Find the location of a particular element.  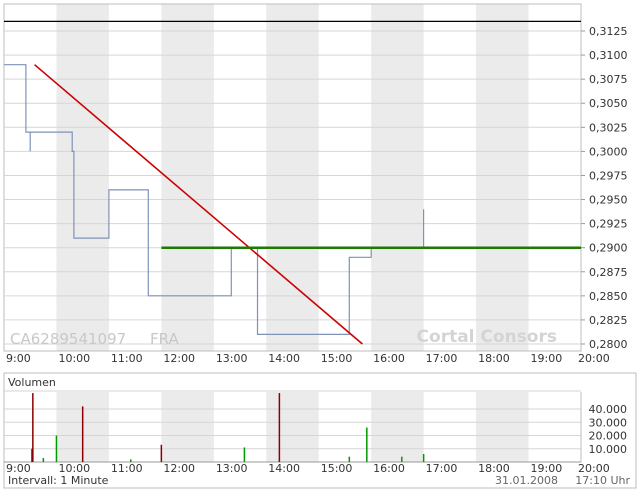

price-x-tick-label: 11:00 is located at coordinates (127, 358).